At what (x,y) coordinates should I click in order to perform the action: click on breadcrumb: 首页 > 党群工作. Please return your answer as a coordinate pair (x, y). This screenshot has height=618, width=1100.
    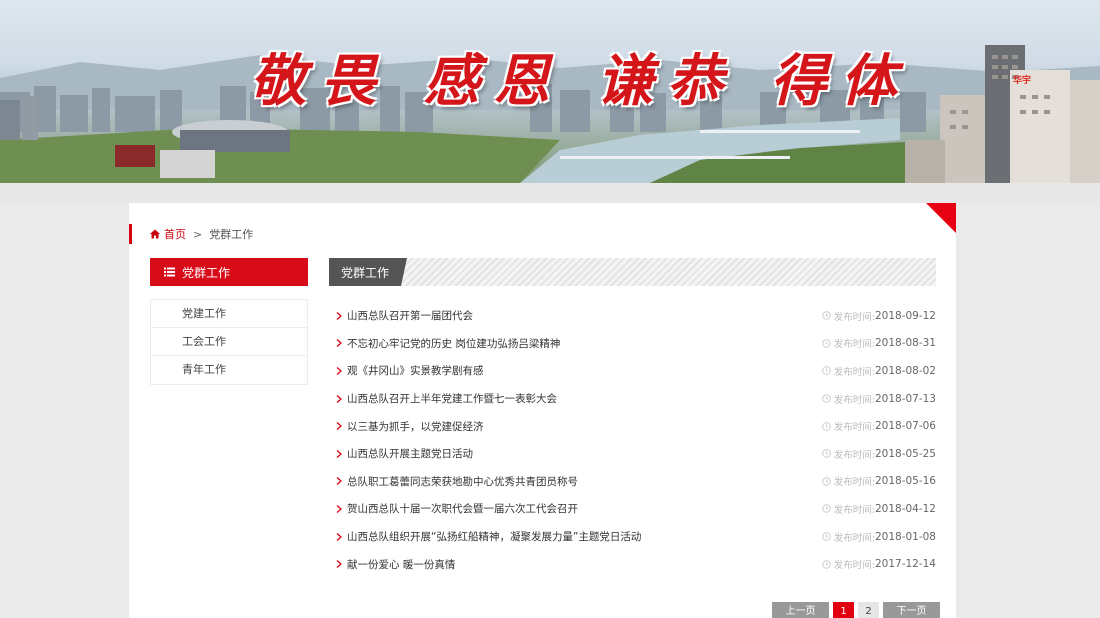
    Looking at the image, I should click on (191, 234).